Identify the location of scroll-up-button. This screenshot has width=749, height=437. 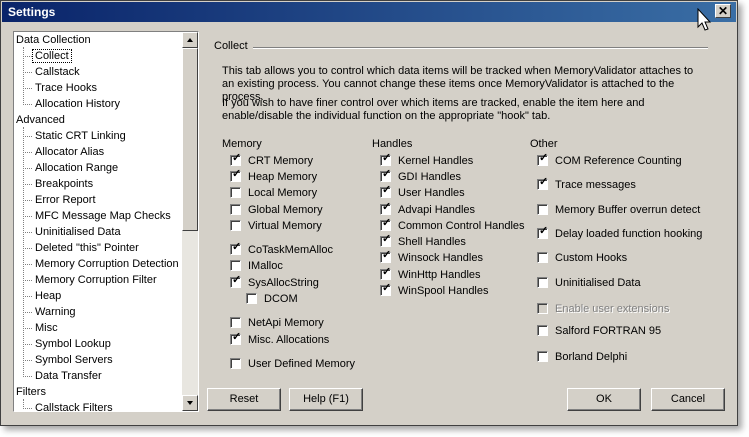
(190, 40).